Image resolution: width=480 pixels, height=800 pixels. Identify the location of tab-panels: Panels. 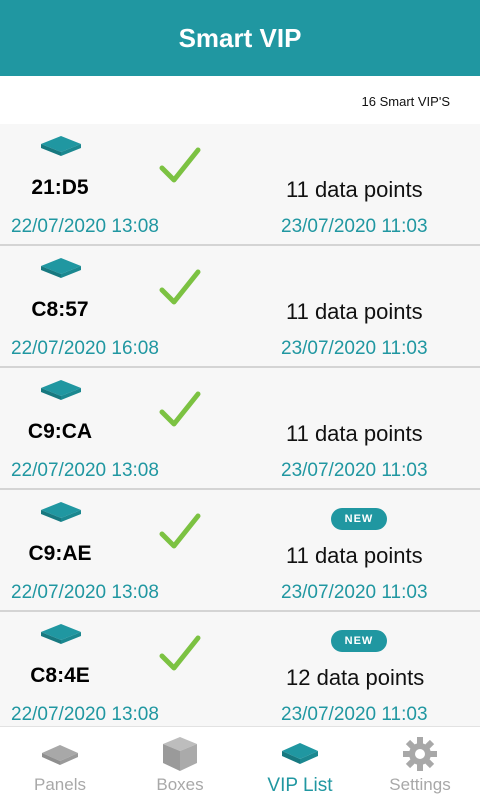
(60, 763).